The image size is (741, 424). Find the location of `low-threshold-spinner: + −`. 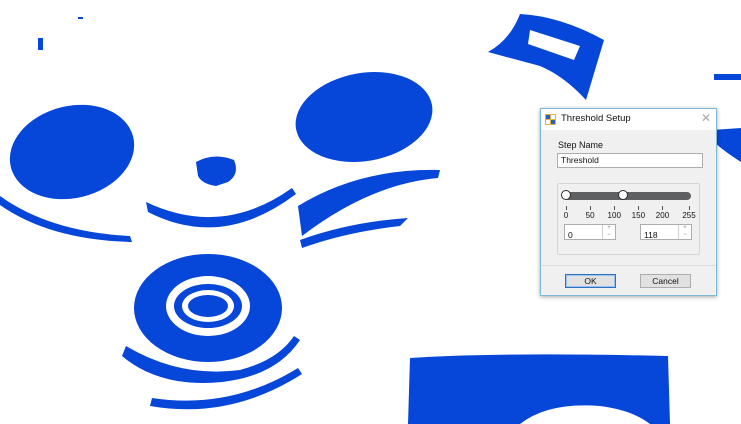

low-threshold-spinner: + − is located at coordinates (590, 233).